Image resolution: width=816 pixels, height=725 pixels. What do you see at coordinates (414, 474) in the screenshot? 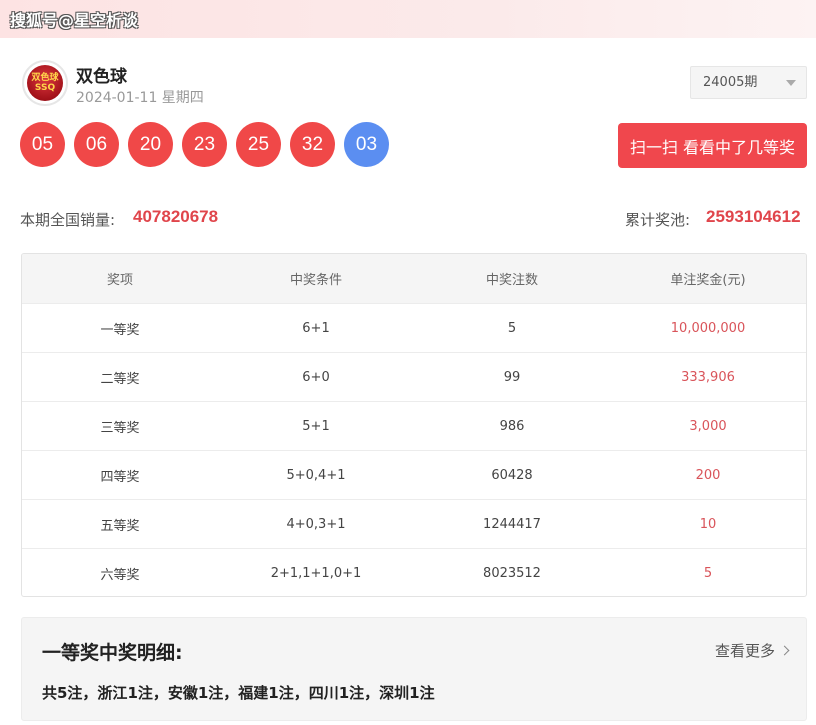
I see `table-row: 四等奖 5+0,4+1 60428 200` at bounding box center [414, 474].